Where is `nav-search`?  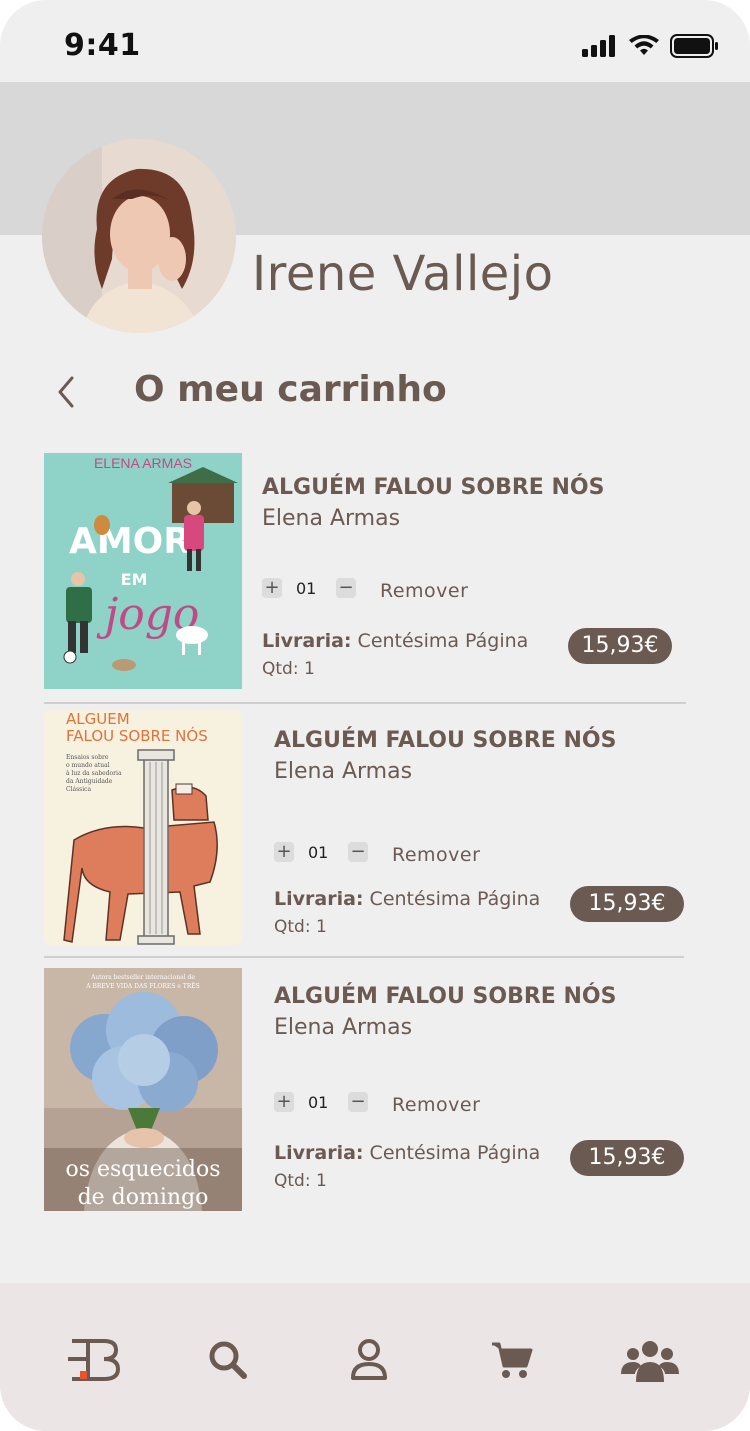
nav-search is located at coordinates (228, 1360).